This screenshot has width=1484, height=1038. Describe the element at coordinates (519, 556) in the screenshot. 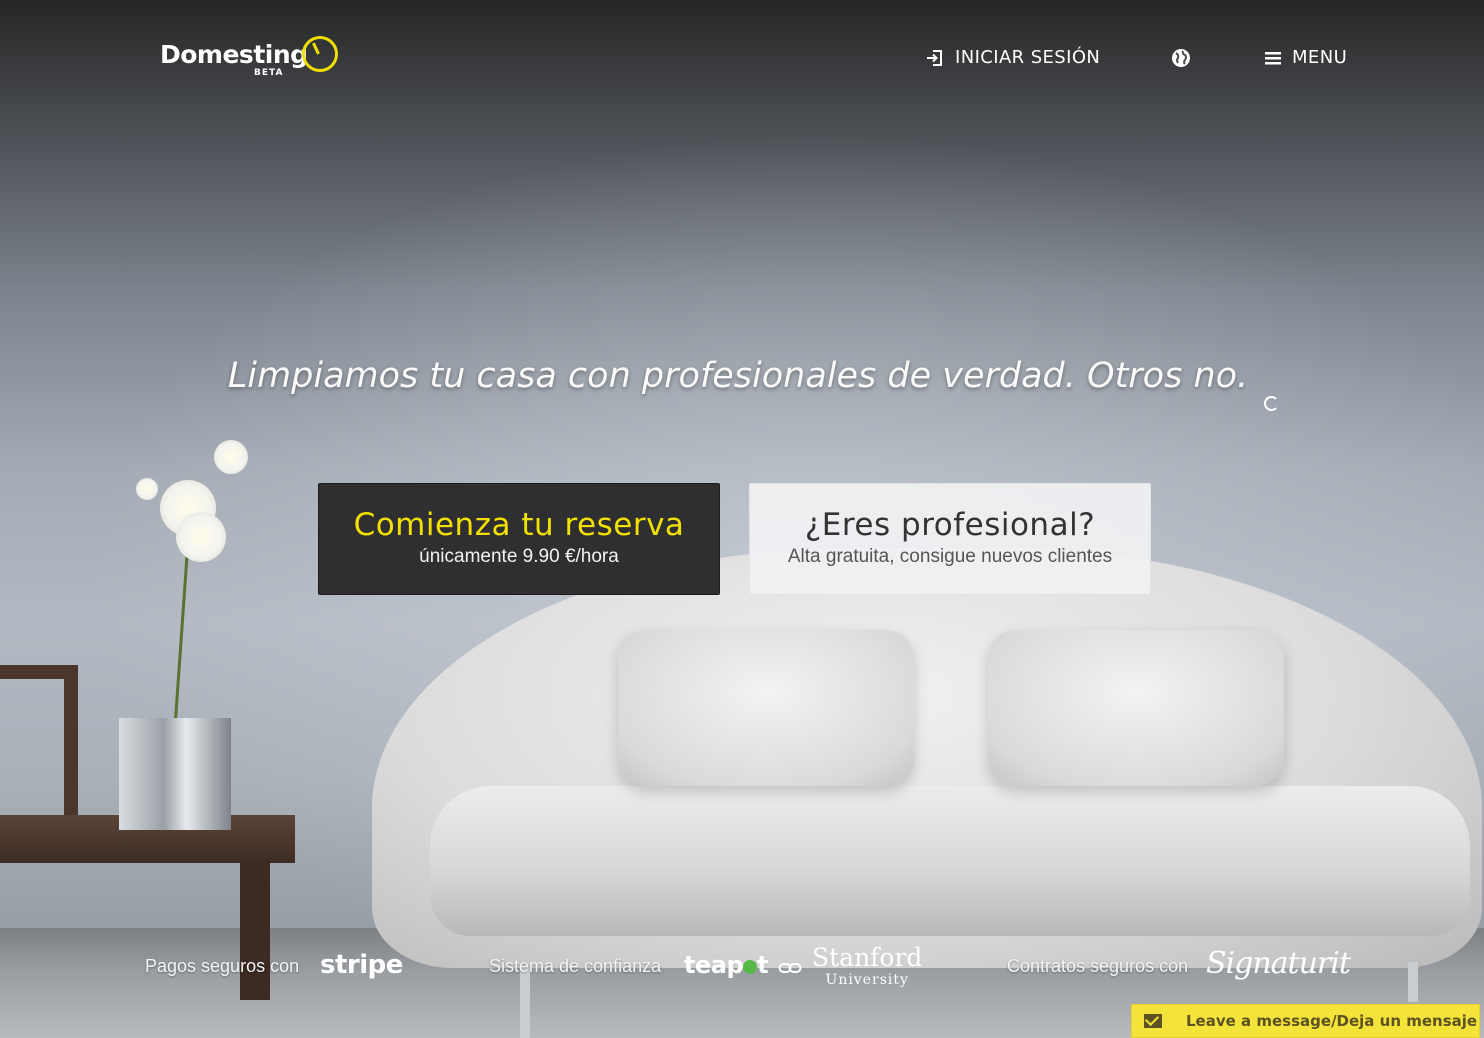

I see `booking-price: únicamente 9.90 €/hora` at that location.